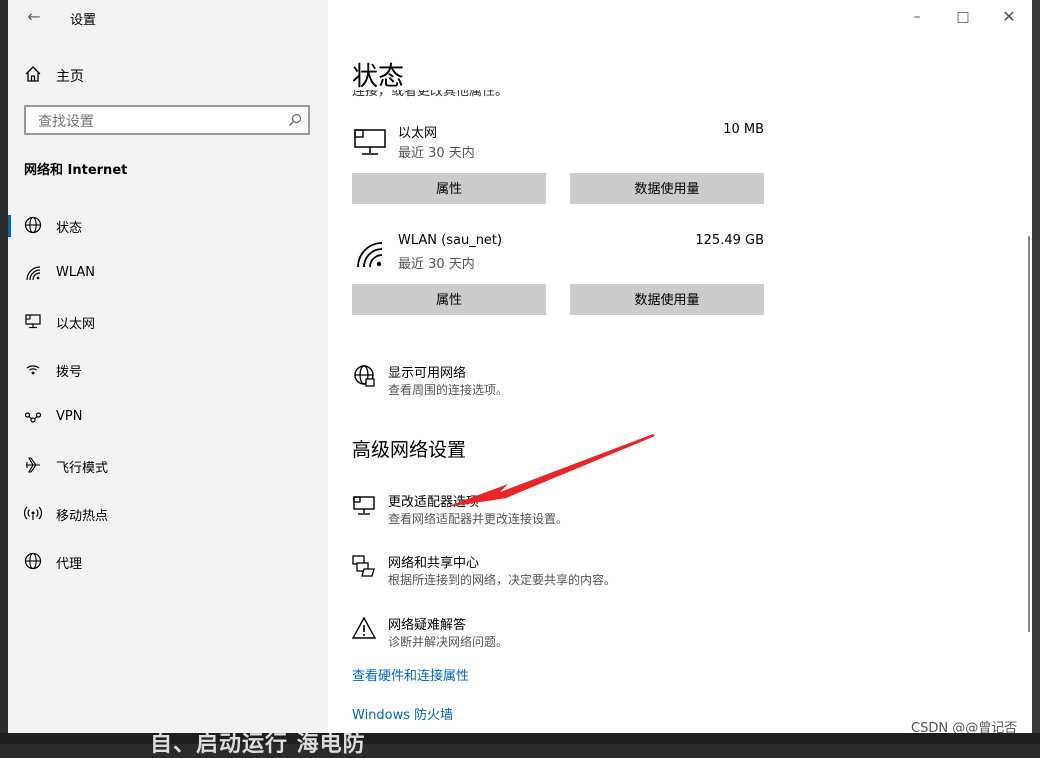  Describe the element at coordinates (409, 450) in the screenshot. I see `advanced-settings-heading: 高级网络设置` at that location.